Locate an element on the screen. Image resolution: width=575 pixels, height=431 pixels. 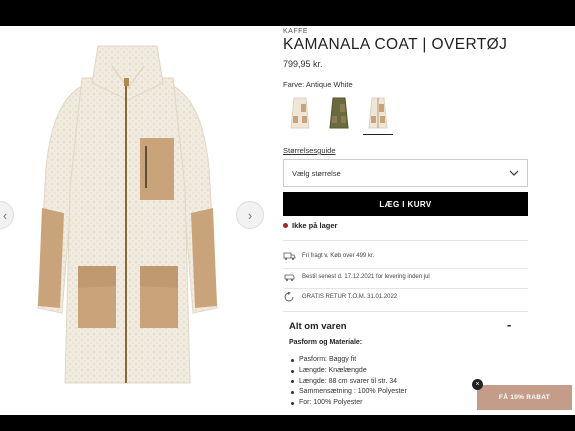
discount-button: FÅ 10% RABAT is located at coordinates (524, 397).